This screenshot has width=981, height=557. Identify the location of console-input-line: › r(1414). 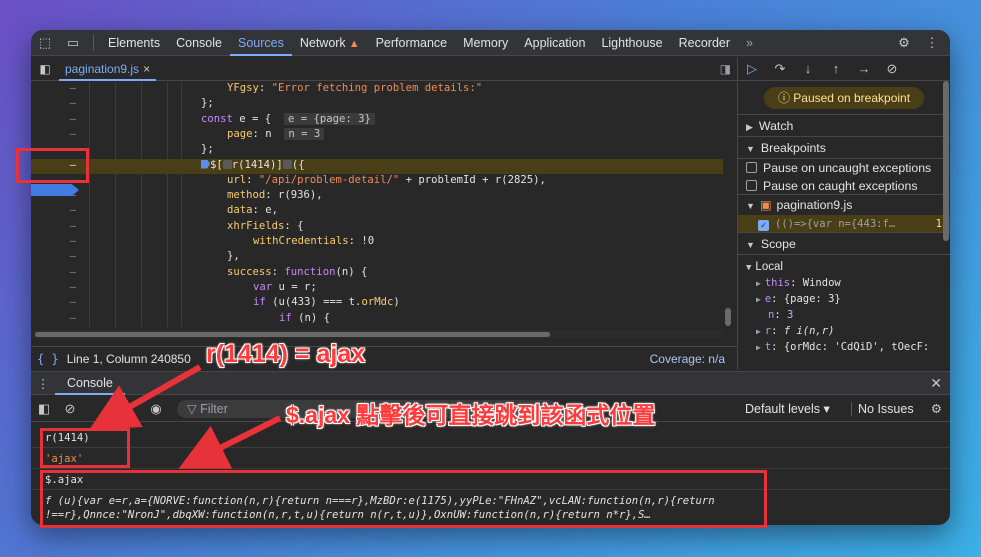
(490, 438).